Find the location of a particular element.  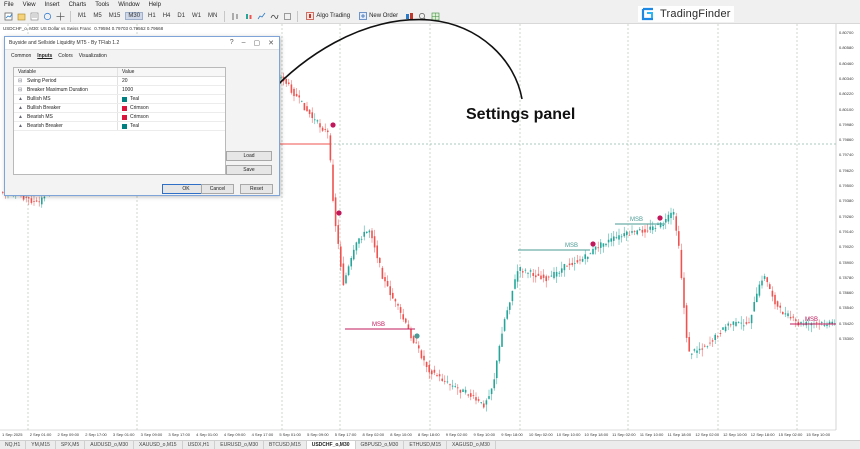

timeframe-w1: W1 is located at coordinates (196, 16).